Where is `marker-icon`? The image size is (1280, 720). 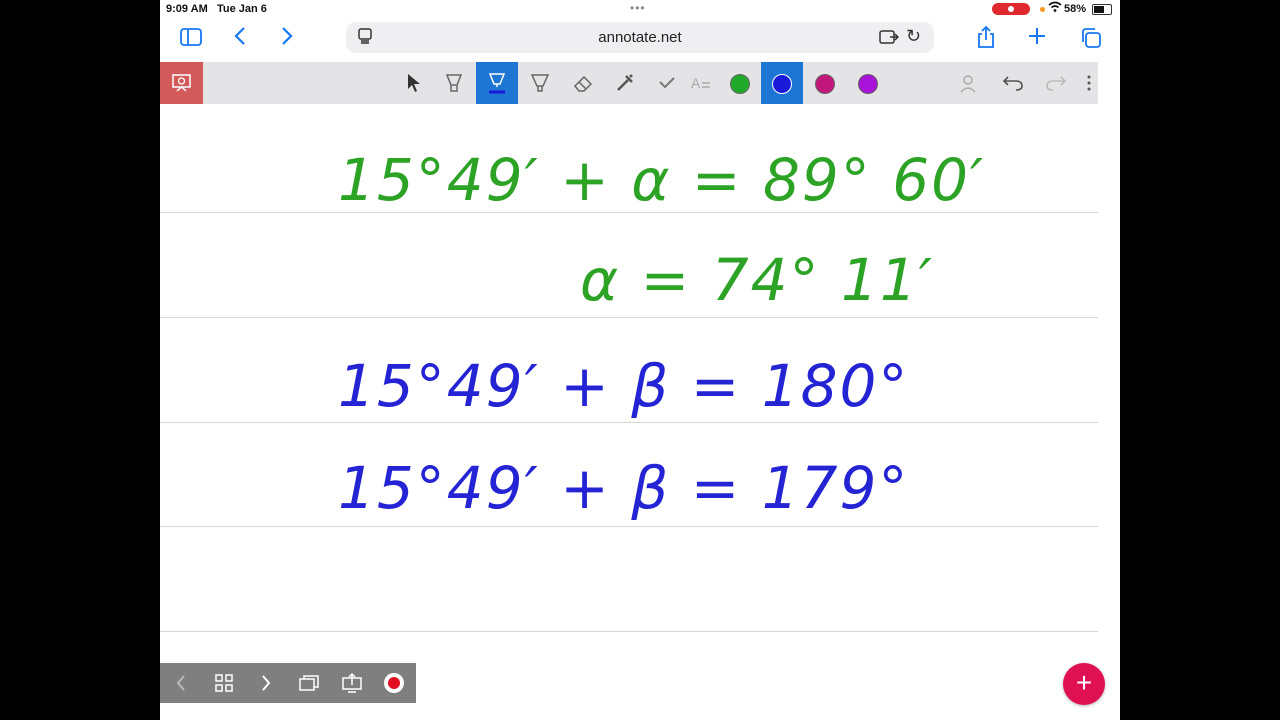
marker-icon is located at coordinates (540, 83).